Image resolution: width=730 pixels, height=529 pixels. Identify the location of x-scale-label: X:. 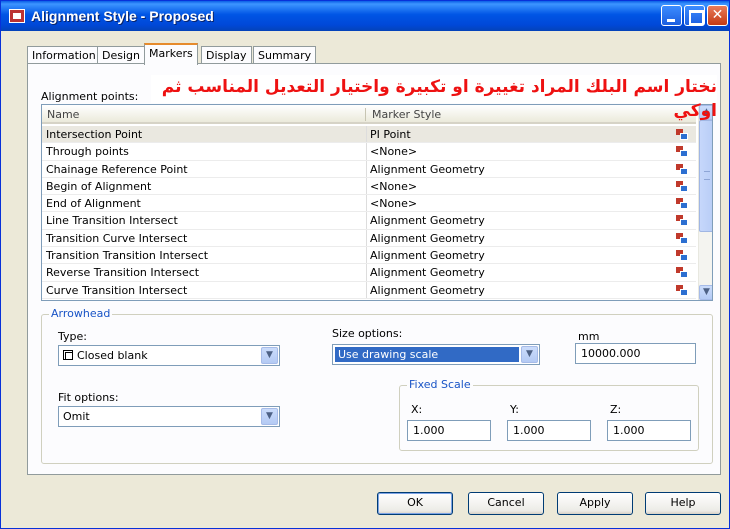
(417, 409).